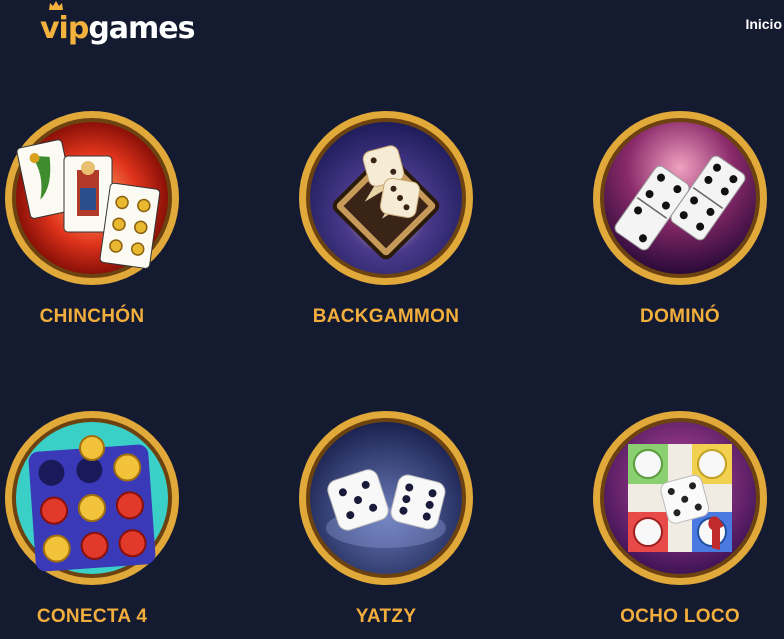  Describe the element at coordinates (92, 198) in the screenshot. I see `spanish-cards-icon` at that location.